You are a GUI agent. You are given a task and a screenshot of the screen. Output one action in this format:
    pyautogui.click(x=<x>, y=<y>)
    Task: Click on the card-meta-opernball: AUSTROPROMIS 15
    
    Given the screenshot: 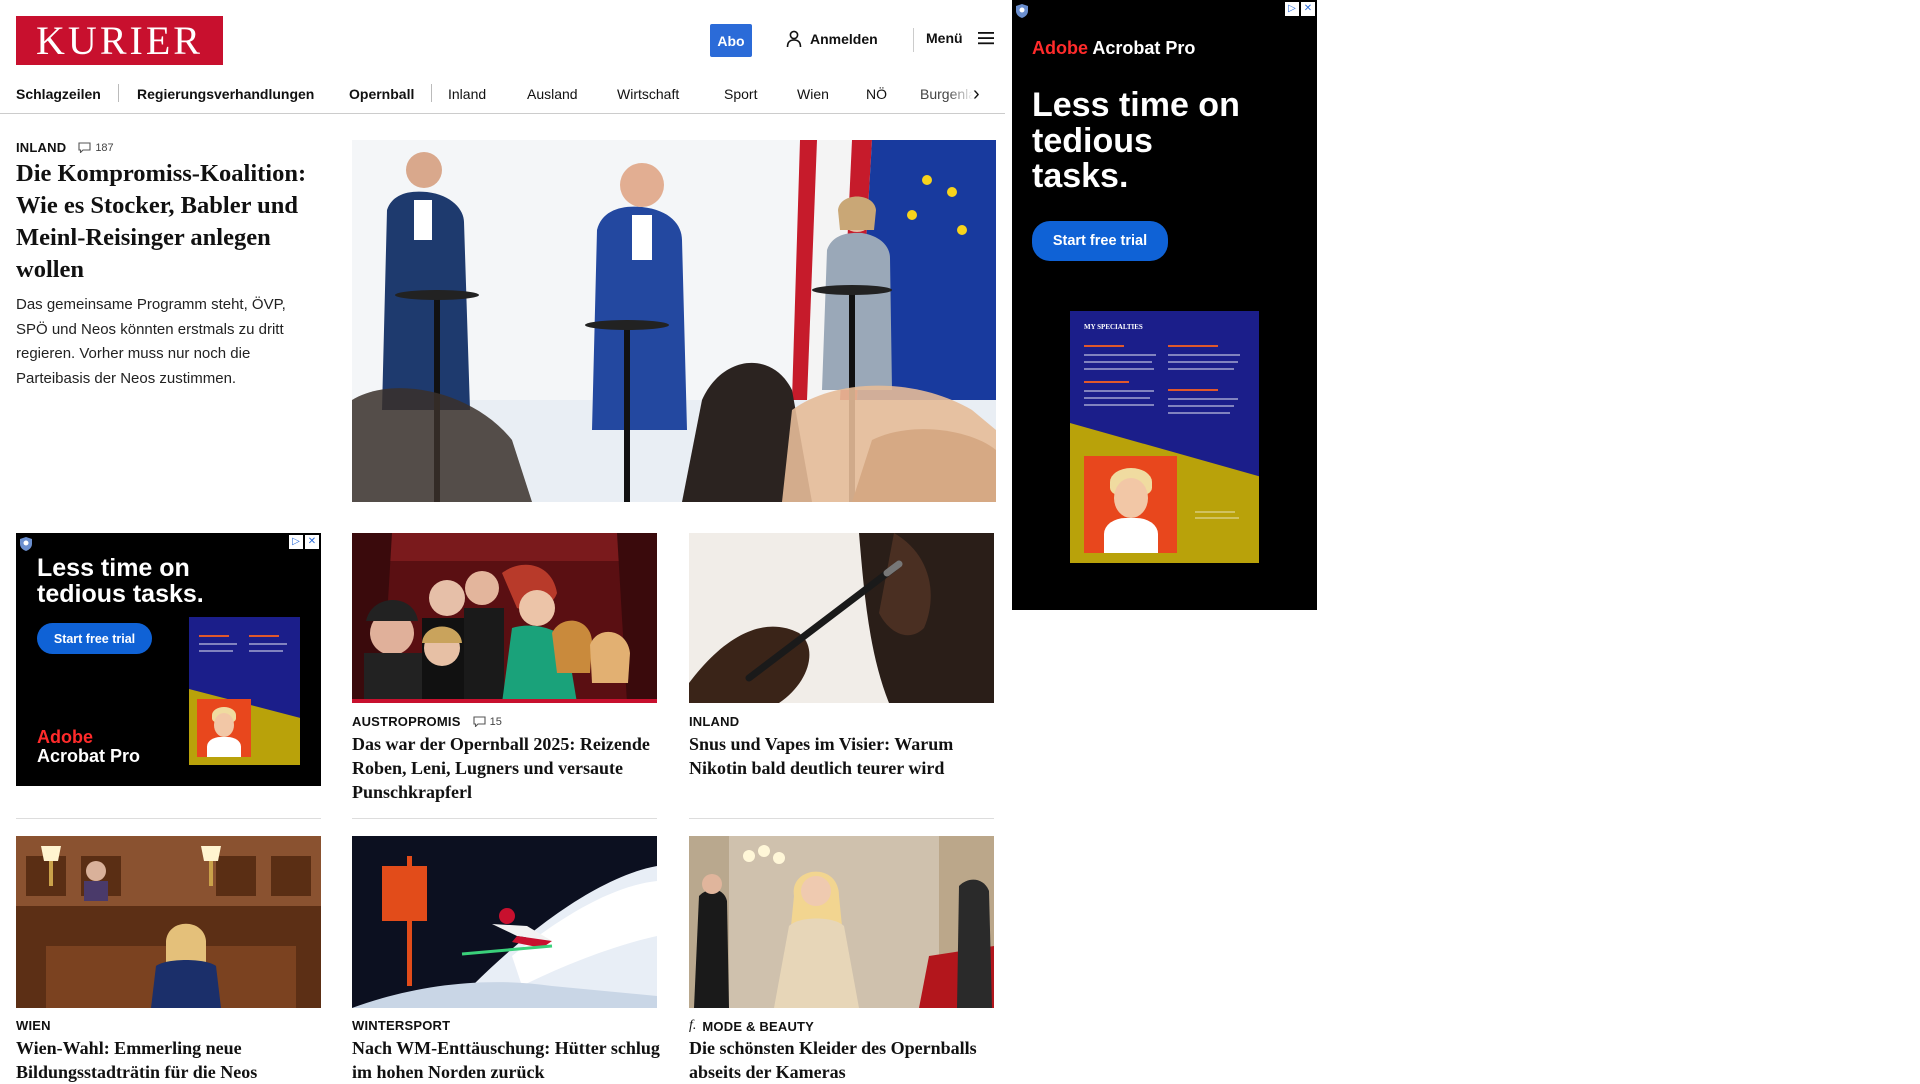 What is the action you would take?
    pyautogui.click(x=427, y=721)
    